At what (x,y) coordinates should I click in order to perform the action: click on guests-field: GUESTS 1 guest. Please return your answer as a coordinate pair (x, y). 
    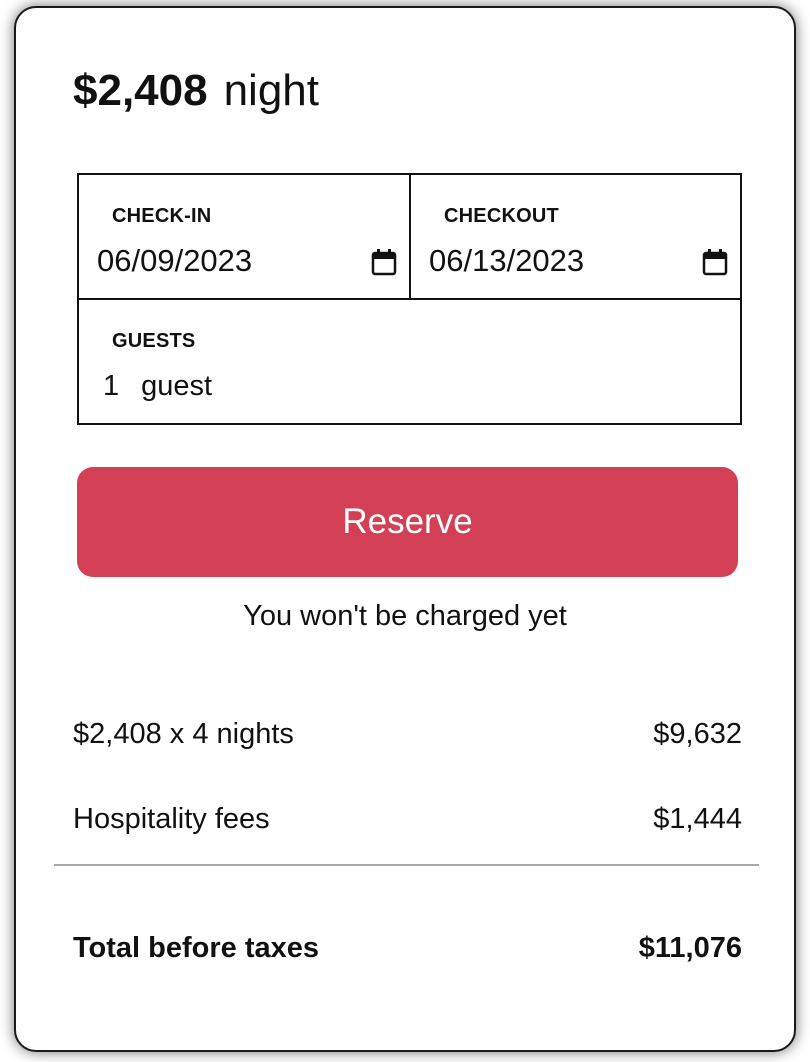
    Looking at the image, I should click on (409, 361).